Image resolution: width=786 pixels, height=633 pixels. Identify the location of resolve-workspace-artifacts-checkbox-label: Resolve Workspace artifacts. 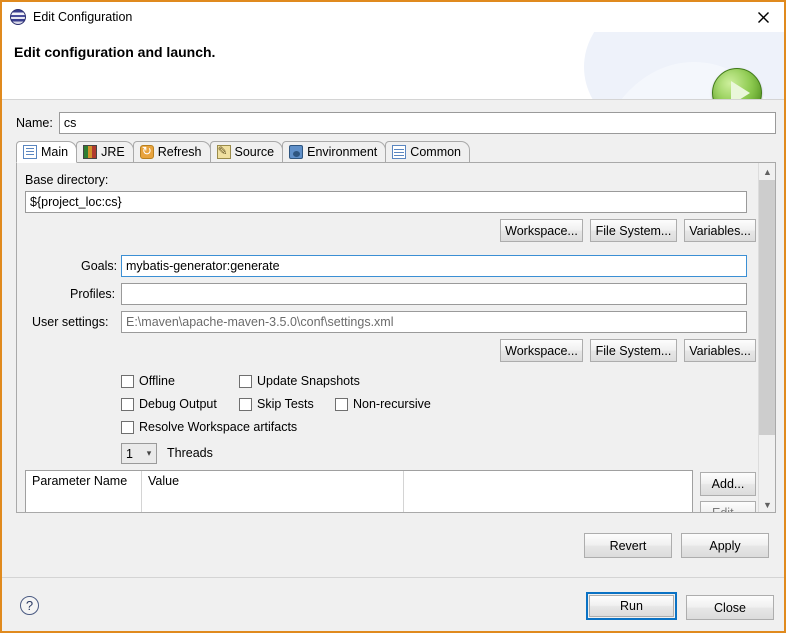
(218, 427).